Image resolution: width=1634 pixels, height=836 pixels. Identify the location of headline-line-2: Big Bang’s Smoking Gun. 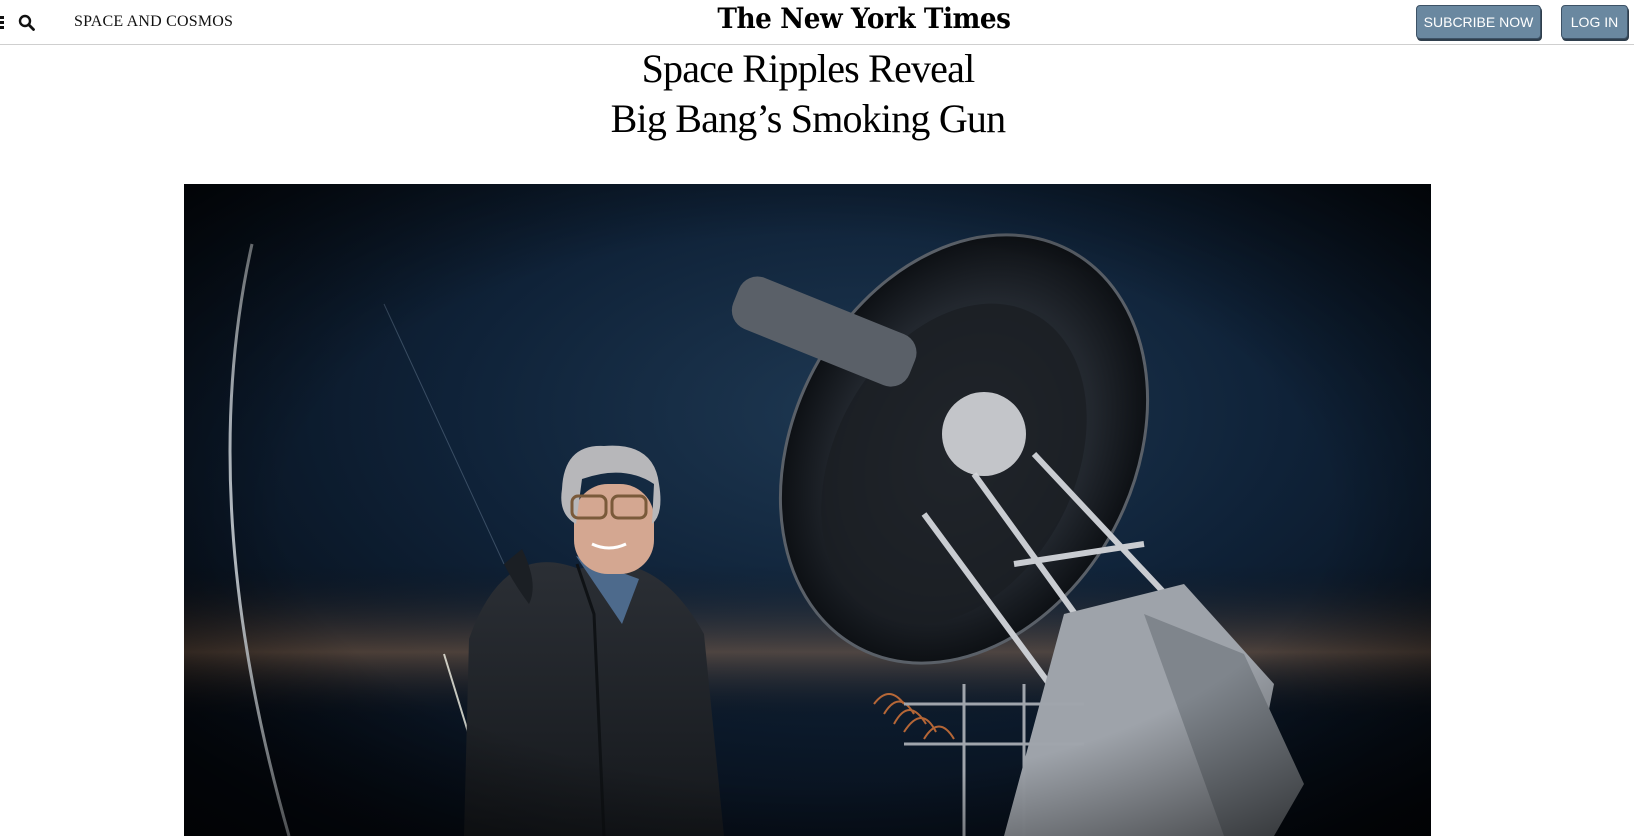
(808, 118).